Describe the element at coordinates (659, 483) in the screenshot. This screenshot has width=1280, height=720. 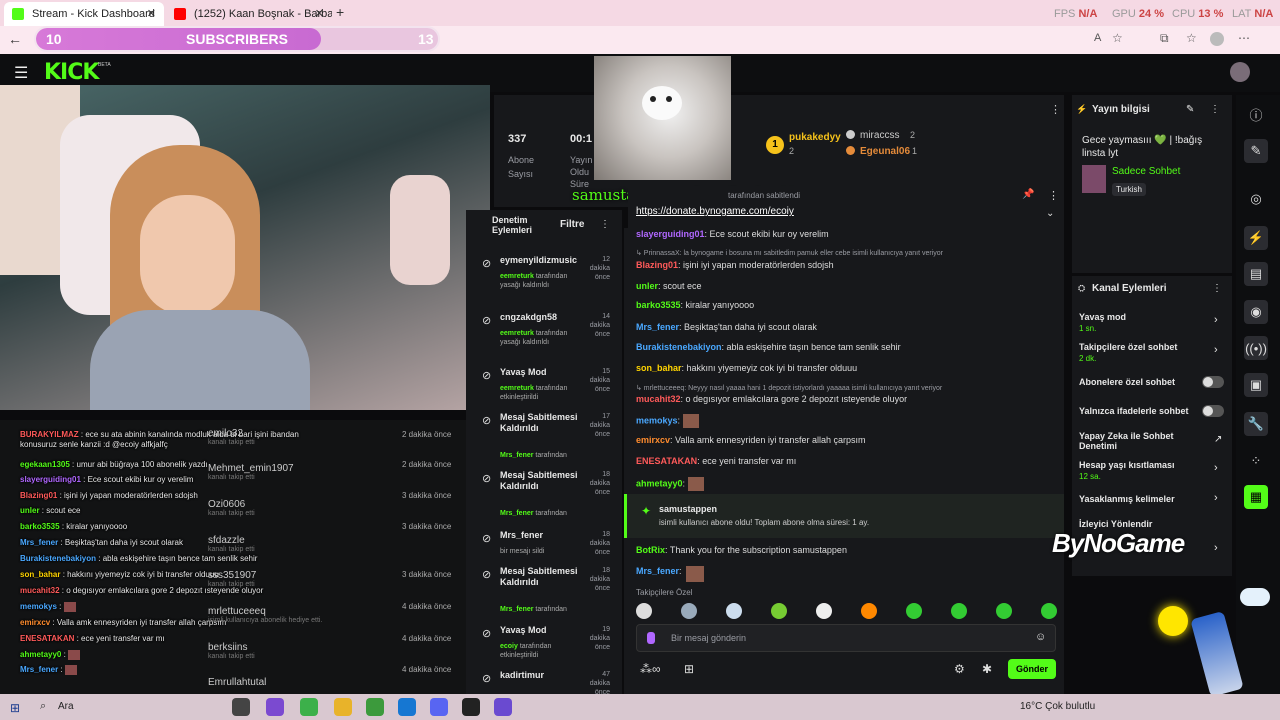
I see `chat-username: ahmetayy0` at that location.